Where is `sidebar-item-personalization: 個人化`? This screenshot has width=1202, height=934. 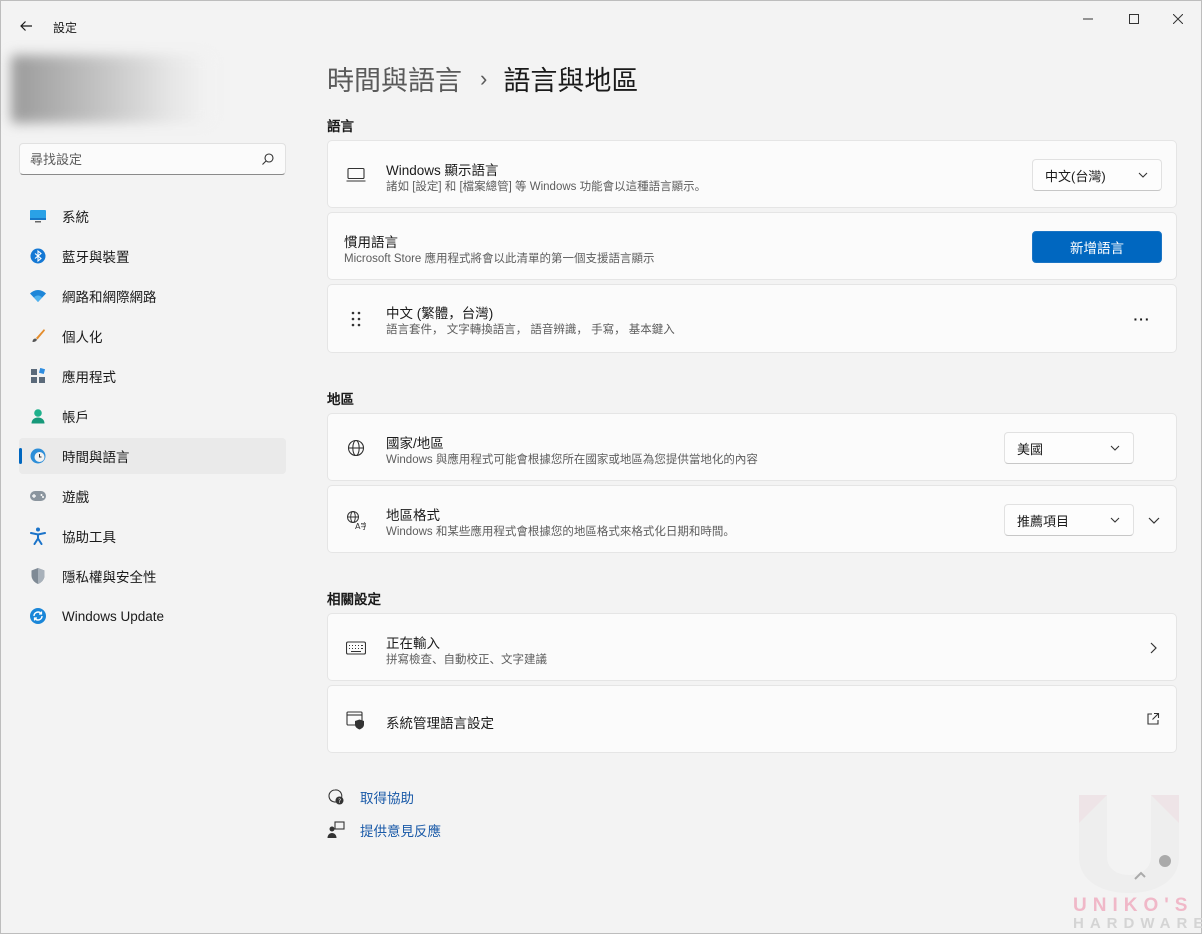
sidebar-item-personalization: 個人化 is located at coordinates (152, 336).